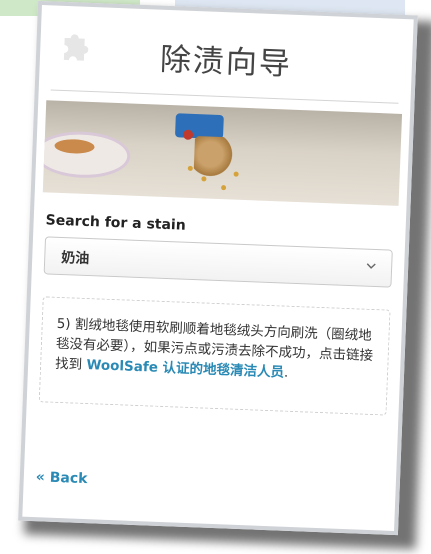 The image size is (431, 554). What do you see at coordinates (226, 62) in the screenshot?
I see `page-title: 除渍向导` at bounding box center [226, 62].